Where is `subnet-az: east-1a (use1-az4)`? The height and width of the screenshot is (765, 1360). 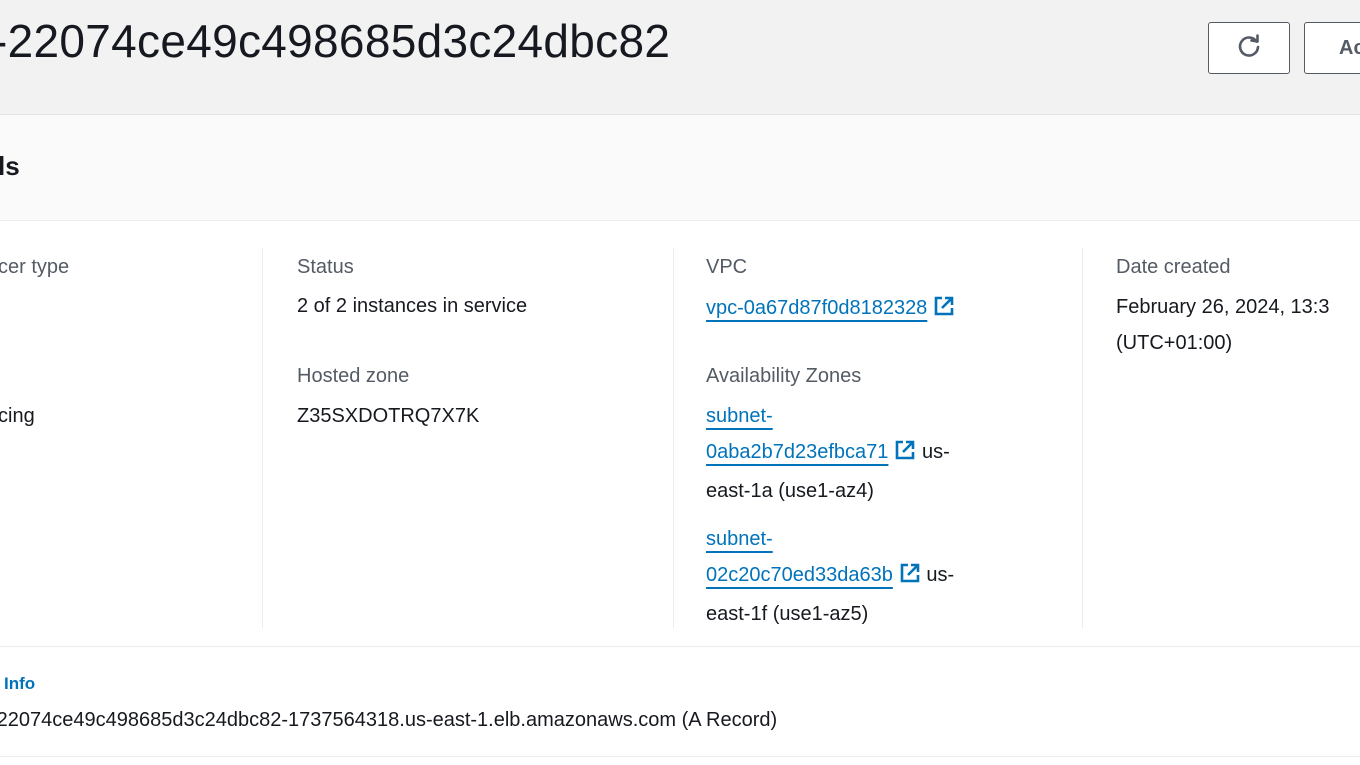
subnet-az: east-1a (use1-az4) is located at coordinates (790, 491).